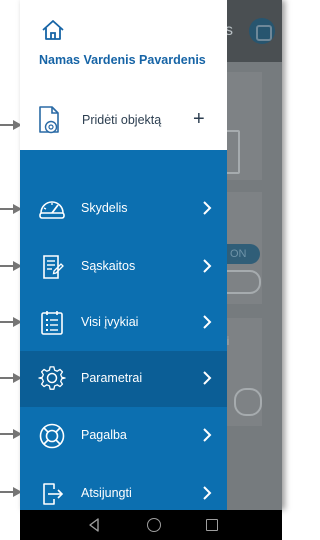 The image size is (320, 540). What do you see at coordinates (262, 31) in the screenshot?
I see `background-top-icon` at bounding box center [262, 31].